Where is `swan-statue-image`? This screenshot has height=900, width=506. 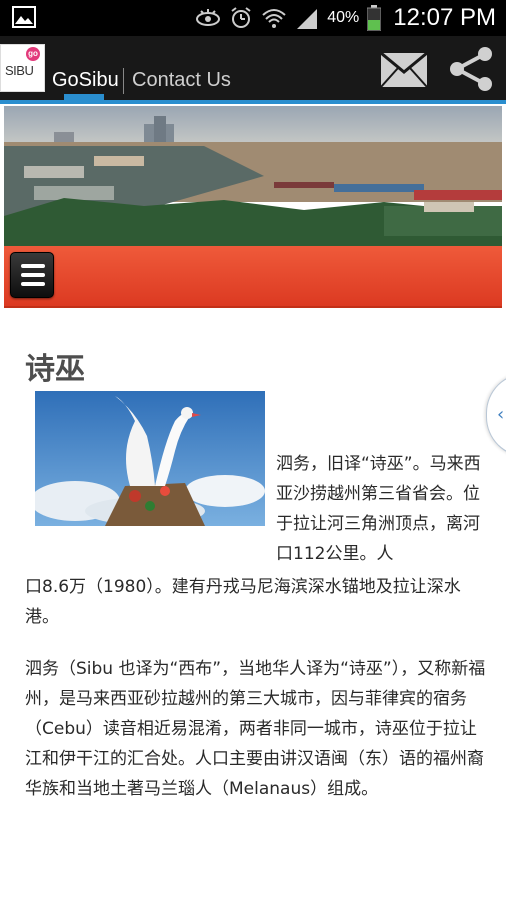
swan-statue-image is located at coordinates (150, 458).